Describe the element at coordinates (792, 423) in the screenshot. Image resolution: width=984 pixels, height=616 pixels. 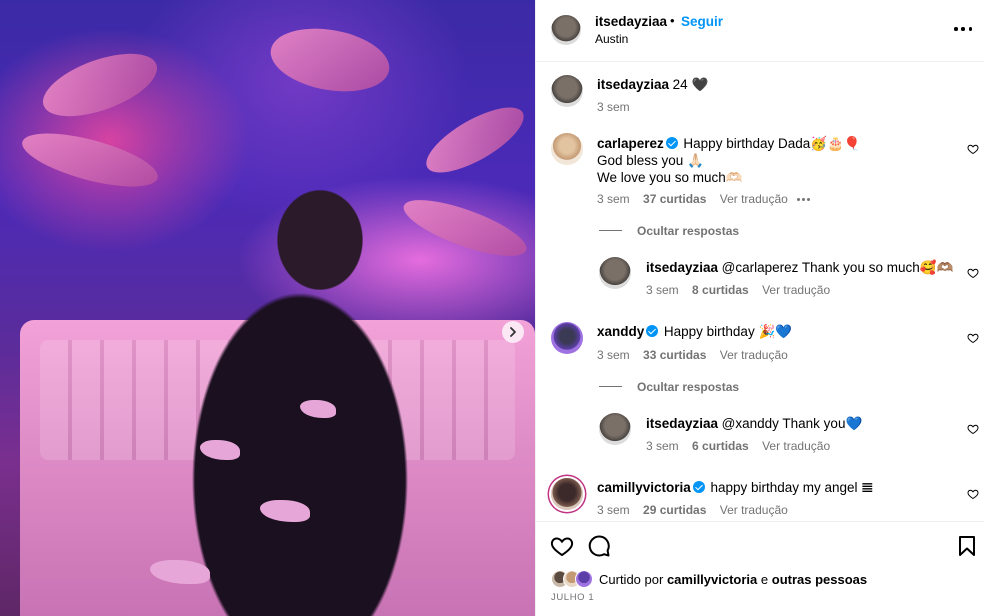
I see `reply-text: @xanddy Thank you💙` at that location.